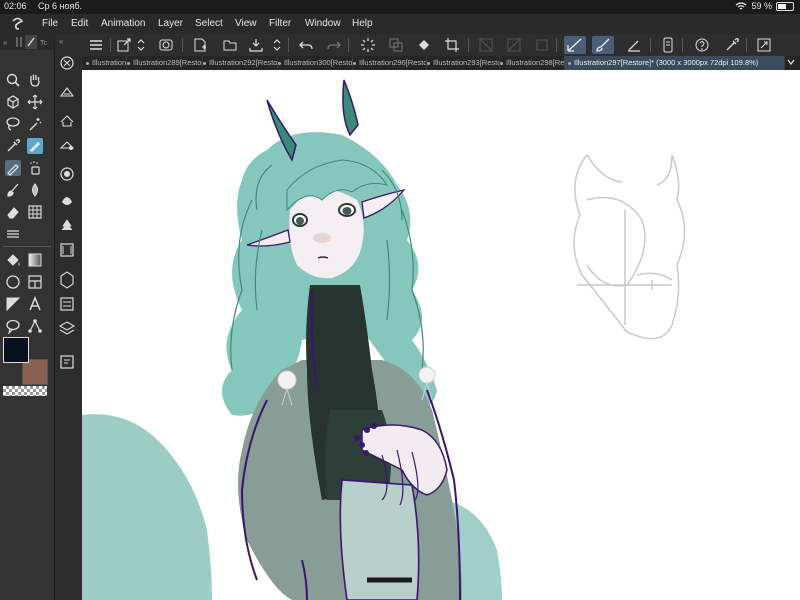 This screenshot has height=600, width=800. Describe the element at coordinates (13, 124) in the screenshot. I see `lasso-select-icon` at that location.